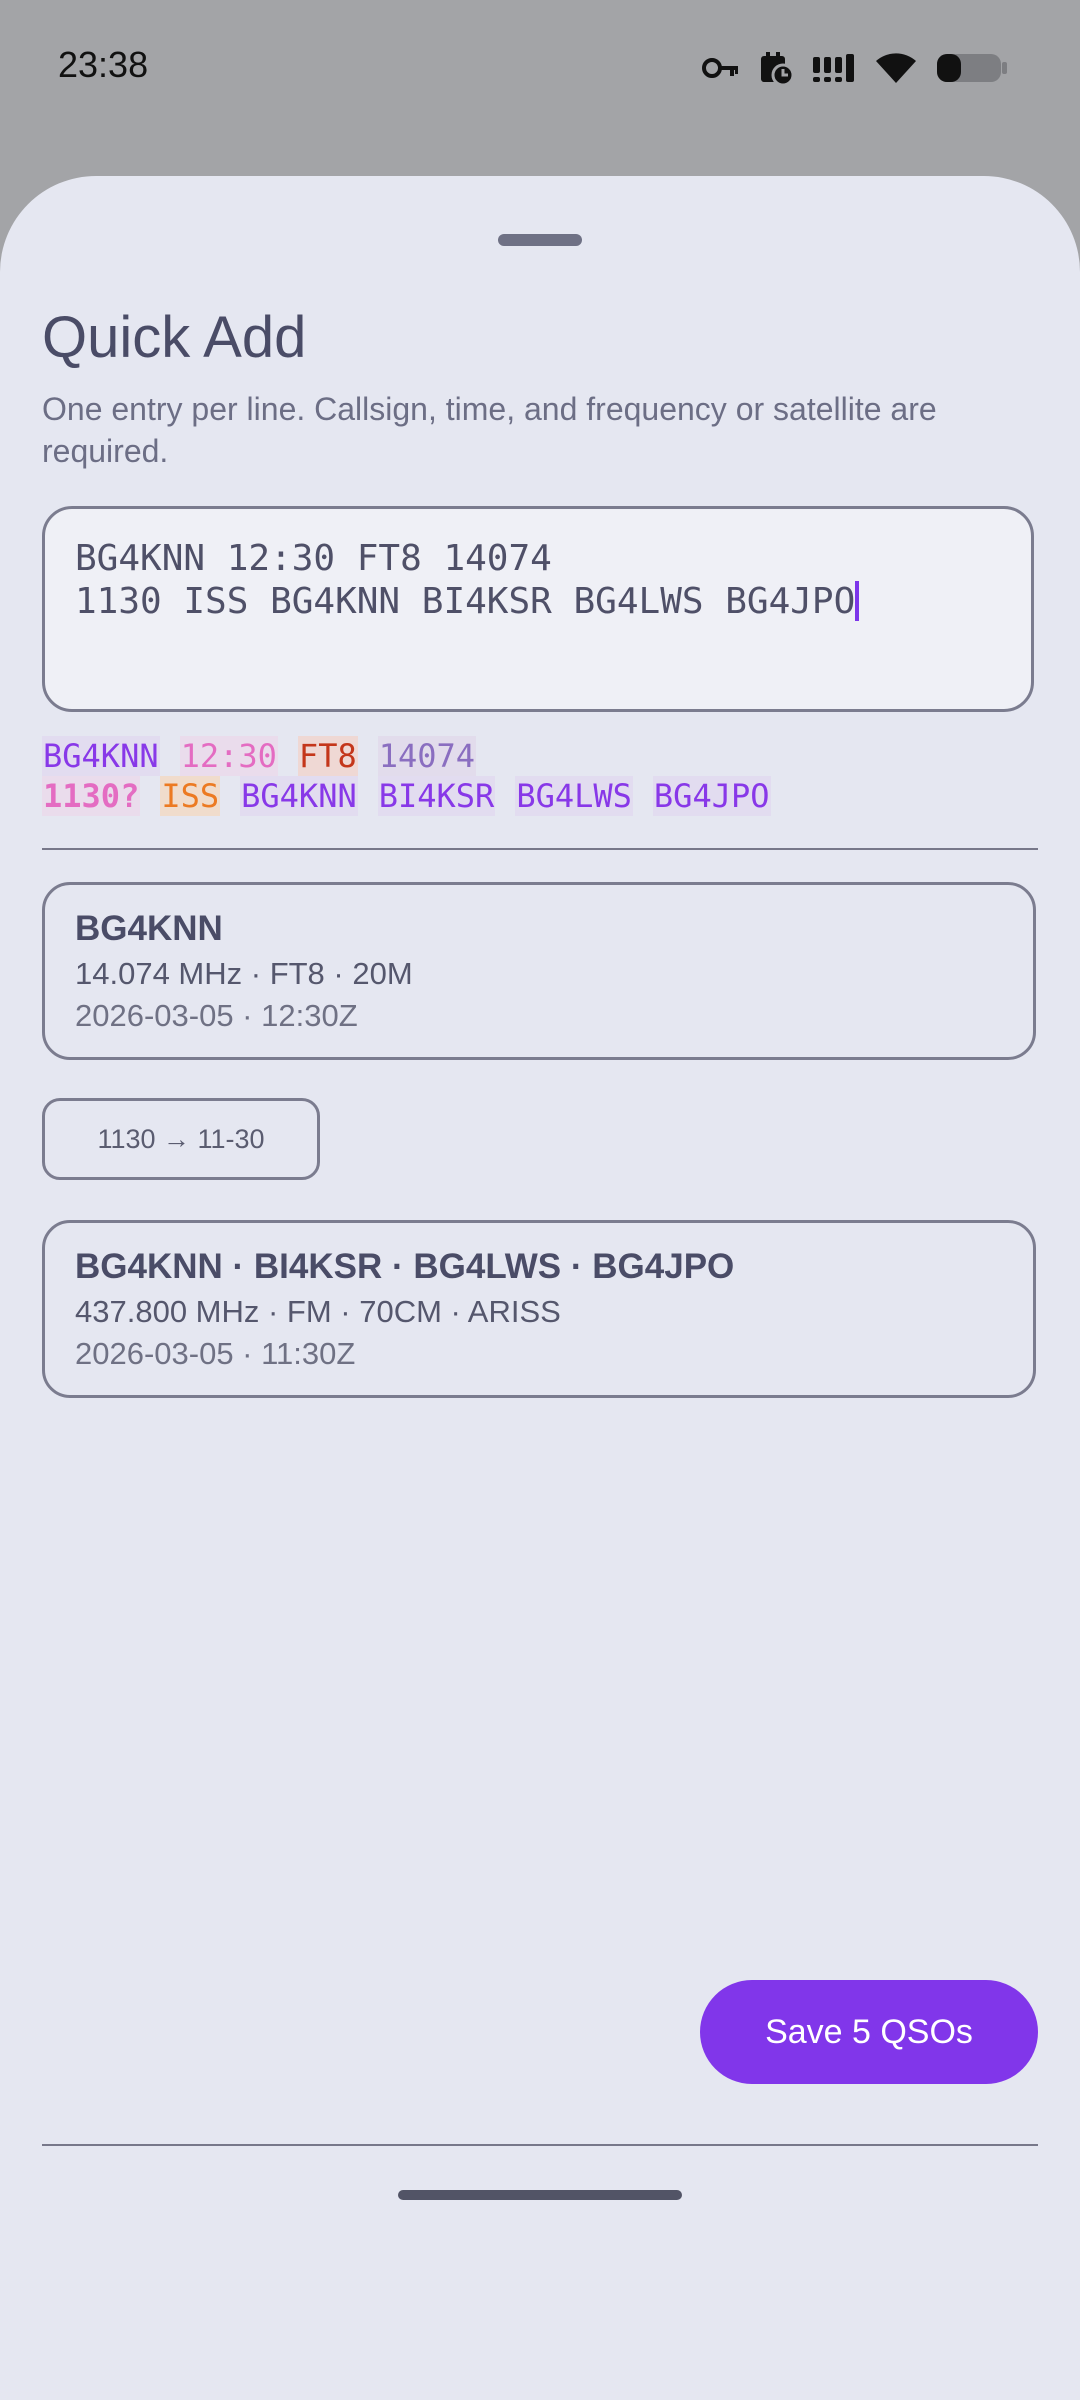  Describe the element at coordinates (465, 601) in the screenshot. I see `input-line-2-text: 1130 ISS BG4KNN BI4KSR BG4LWS BG4JPO` at that location.